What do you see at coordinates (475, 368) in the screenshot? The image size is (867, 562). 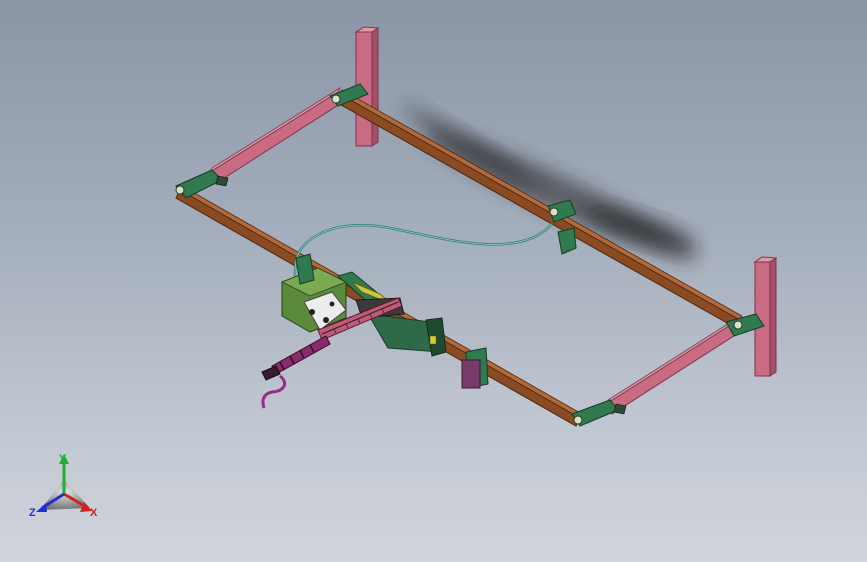 I see `carriage-bracket-near` at bounding box center [475, 368].